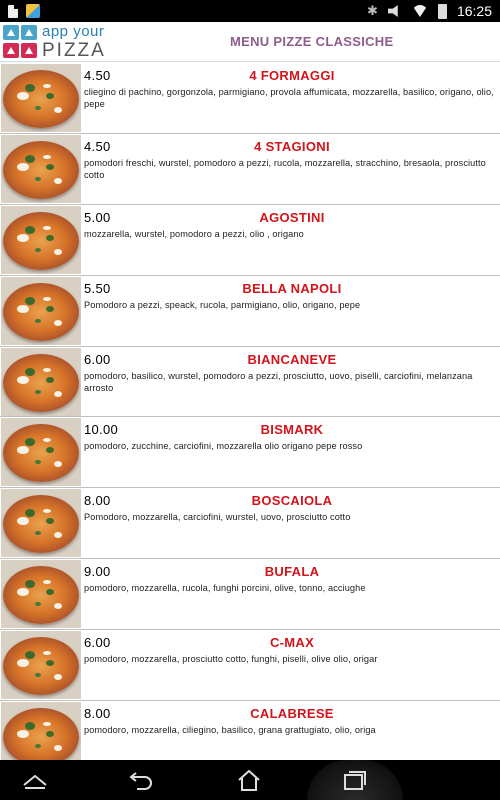 The width and height of the screenshot is (500, 800). What do you see at coordinates (419, 11) in the screenshot?
I see `wifi-icon` at bounding box center [419, 11].